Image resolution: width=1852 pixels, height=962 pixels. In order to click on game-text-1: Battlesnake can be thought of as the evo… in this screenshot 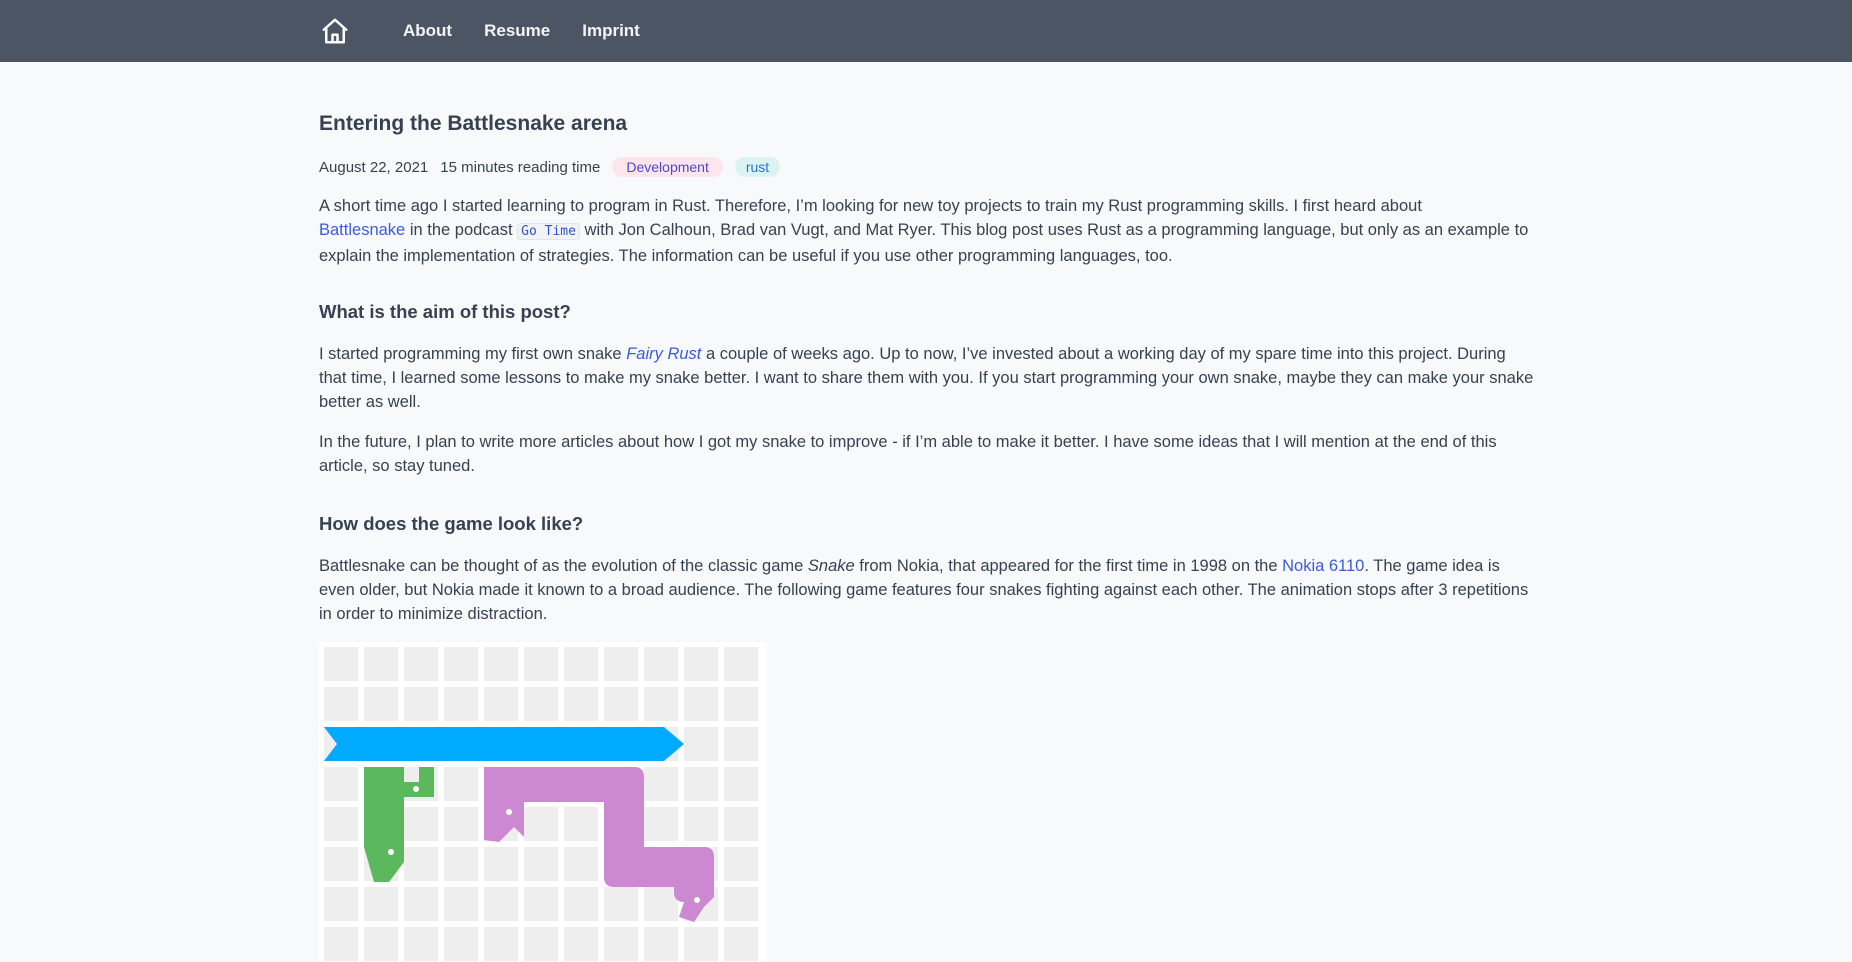, I will do `click(563, 566)`.